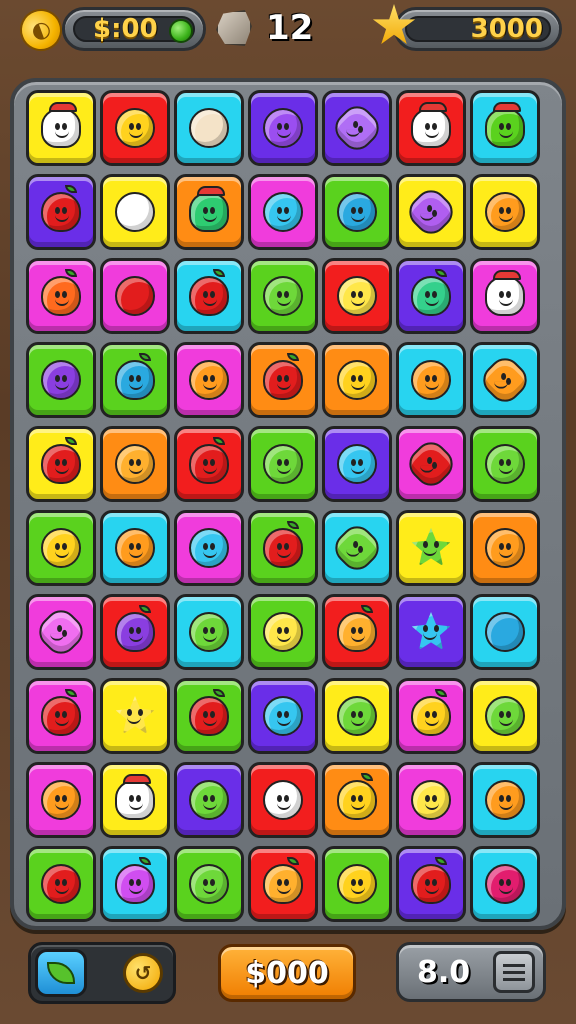 This screenshot has height=1024, width=576. I want to click on clock-booster-button: ↺, so click(143, 973).